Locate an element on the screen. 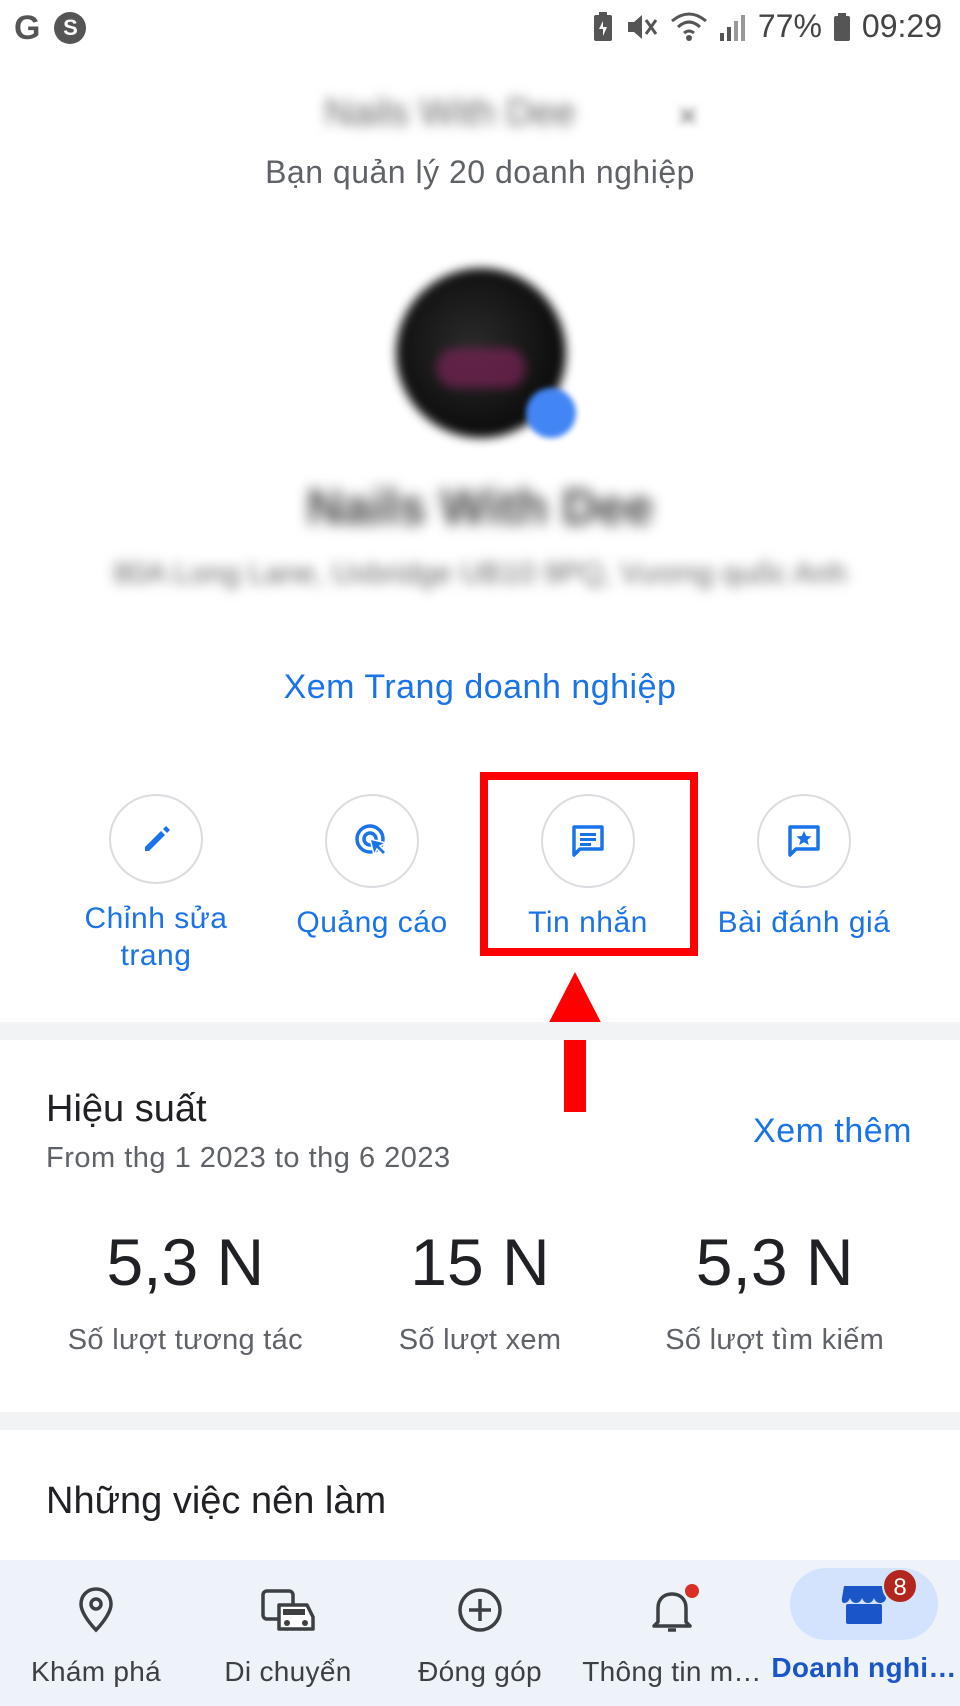 The image size is (960, 1706). close-icon: ✕ is located at coordinates (687, 116).